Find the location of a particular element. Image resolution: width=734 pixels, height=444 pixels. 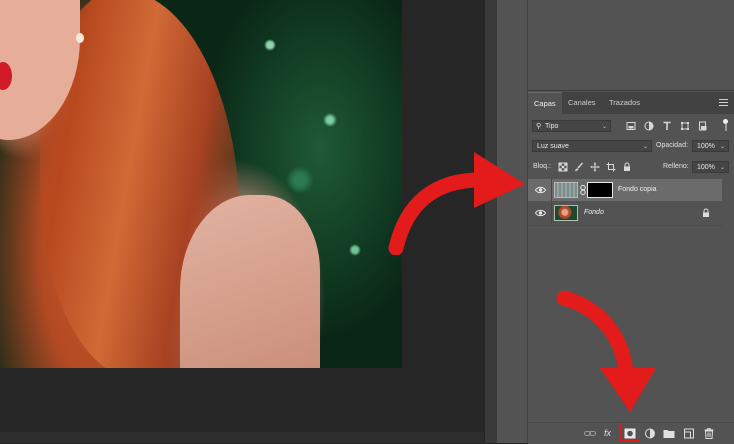

photo-shoulder is located at coordinates (250, 281).